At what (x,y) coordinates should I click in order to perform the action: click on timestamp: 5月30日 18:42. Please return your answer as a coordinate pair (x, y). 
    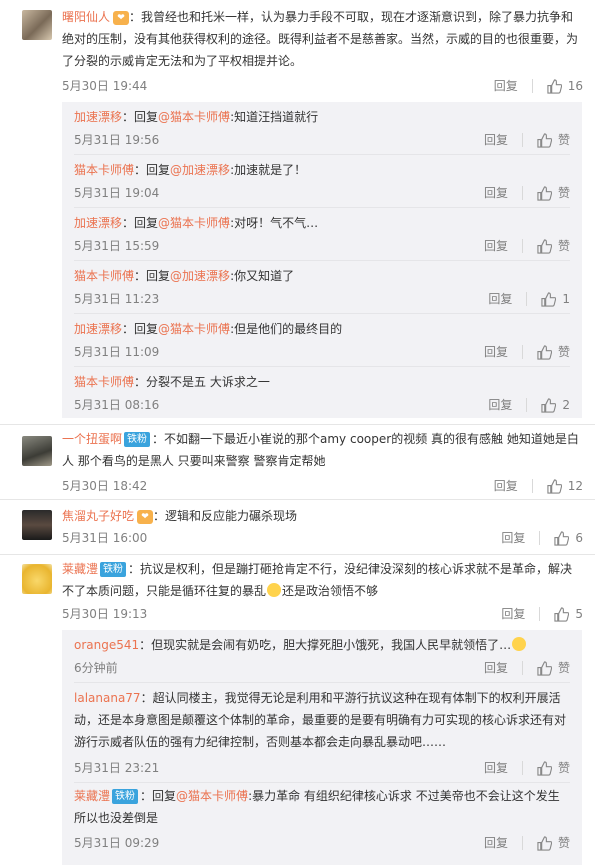
    Looking at the image, I should click on (105, 486).